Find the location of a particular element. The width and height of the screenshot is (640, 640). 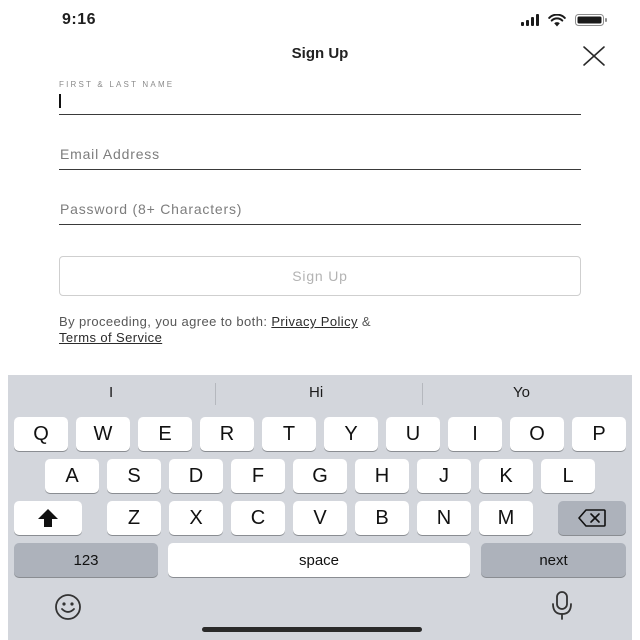

key-s: S is located at coordinates (134, 476).